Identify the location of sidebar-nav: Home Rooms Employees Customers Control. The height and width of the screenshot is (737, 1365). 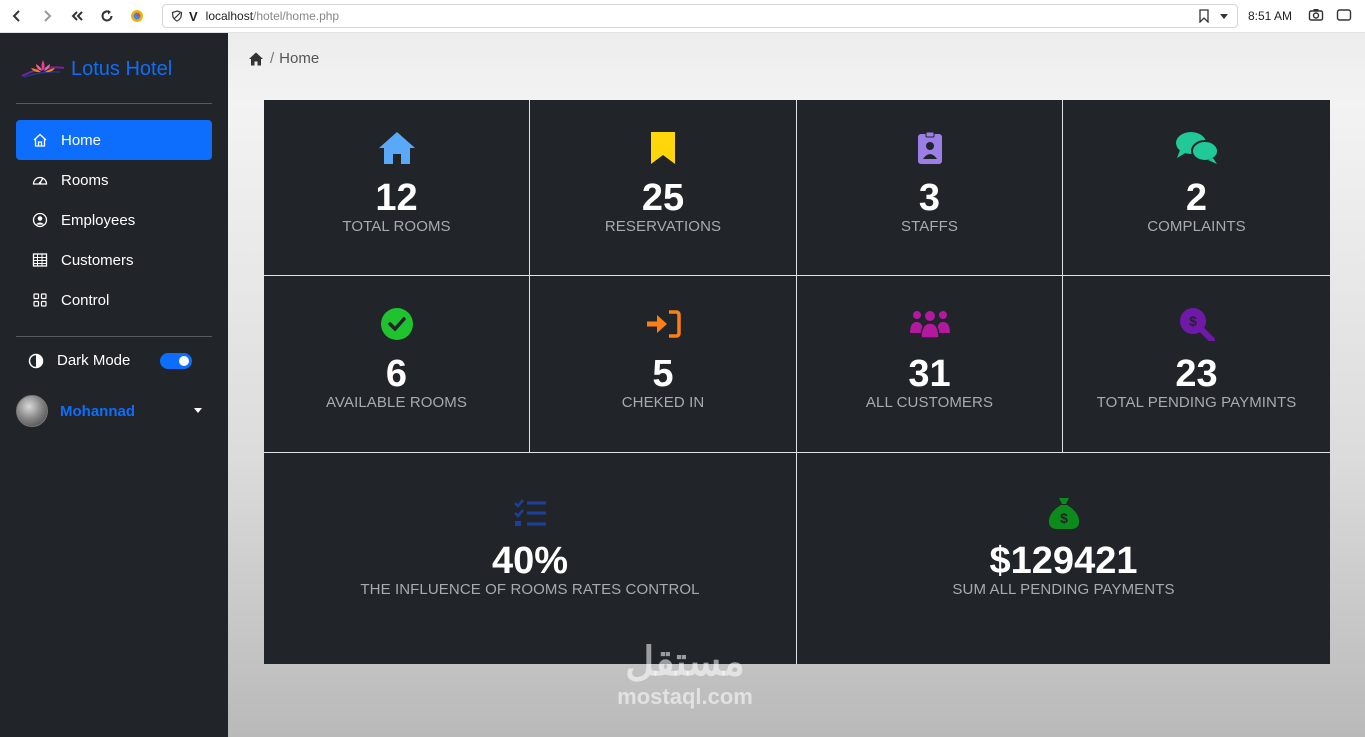
(114, 220).